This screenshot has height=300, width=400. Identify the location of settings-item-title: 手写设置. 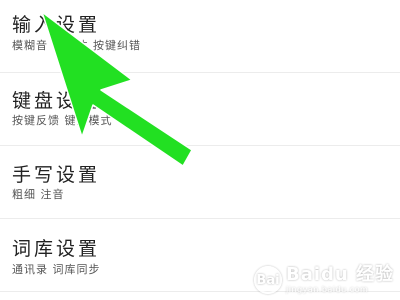
(56, 175).